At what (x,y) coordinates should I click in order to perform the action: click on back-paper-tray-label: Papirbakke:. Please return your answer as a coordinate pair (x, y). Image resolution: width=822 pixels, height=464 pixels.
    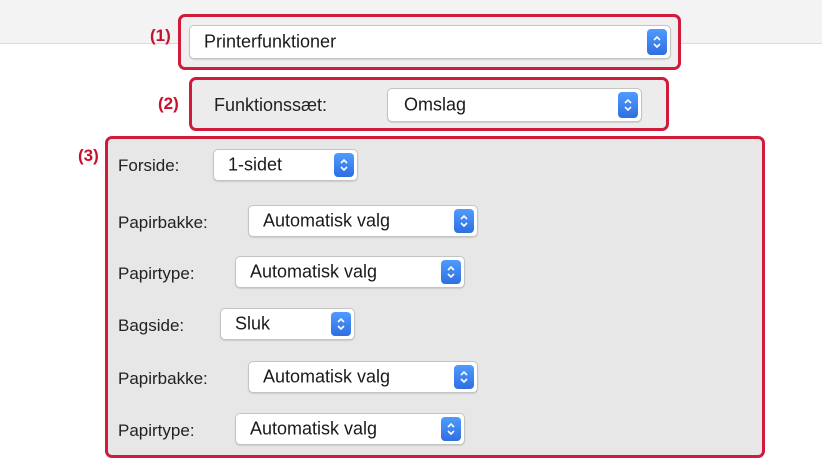
    Looking at the image, I should click on (163, 378).